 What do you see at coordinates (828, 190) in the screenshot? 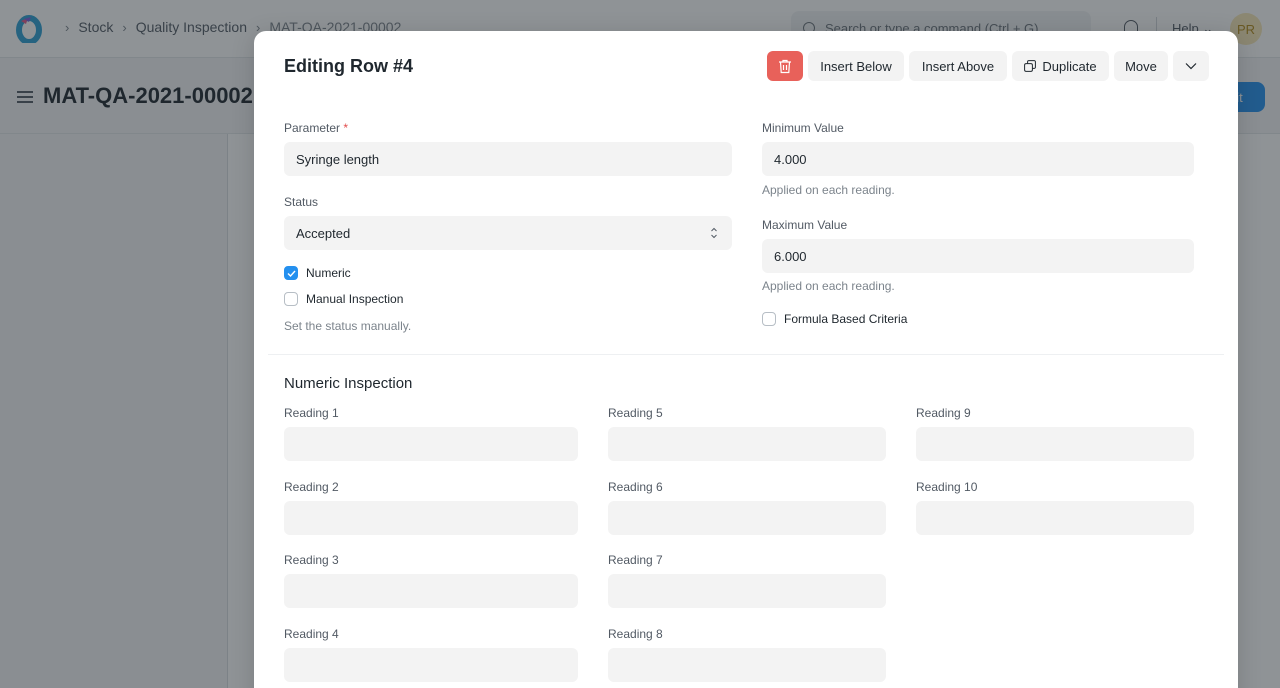
I see `minimum-value-help: Applied on each reading.` at bounding box center [828, 190].